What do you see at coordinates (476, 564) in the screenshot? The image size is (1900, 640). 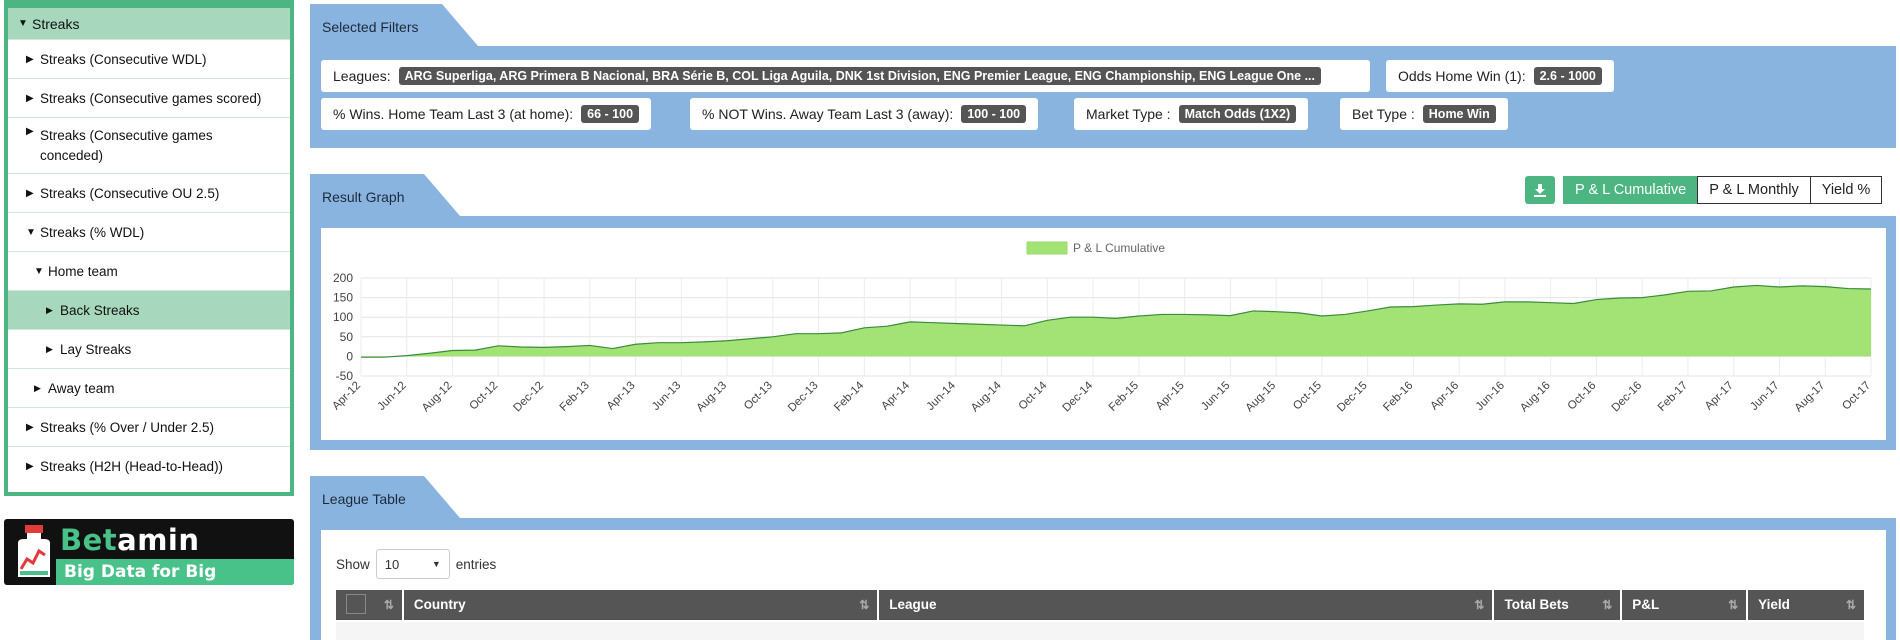 I see `entries-label: entries` at bounding box center [476, 564].